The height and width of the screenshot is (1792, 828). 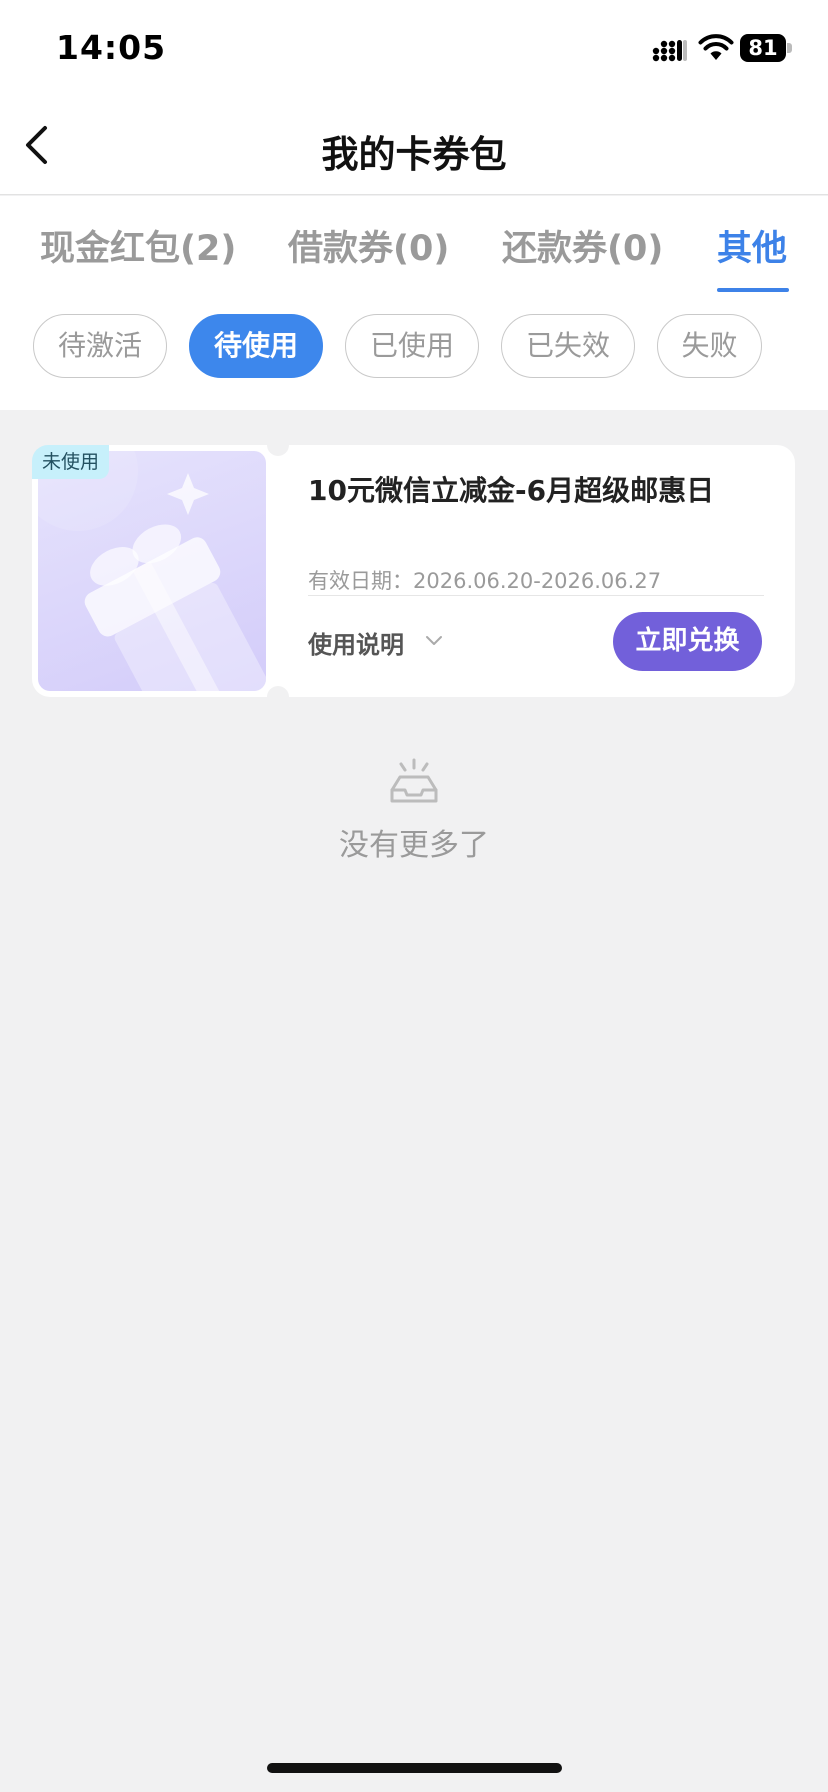 What do you see at coordinates (278, 445) in the screenshot?
I see `ticket-notch-top` at bounding box center [278, 445].